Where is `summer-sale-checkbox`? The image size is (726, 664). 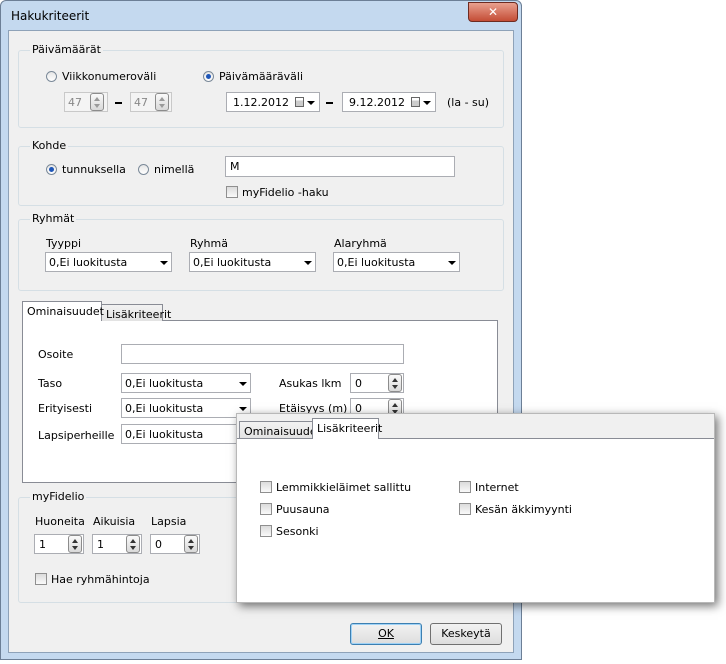 summer-sale-checkbox is located at coordinates (465, 509).